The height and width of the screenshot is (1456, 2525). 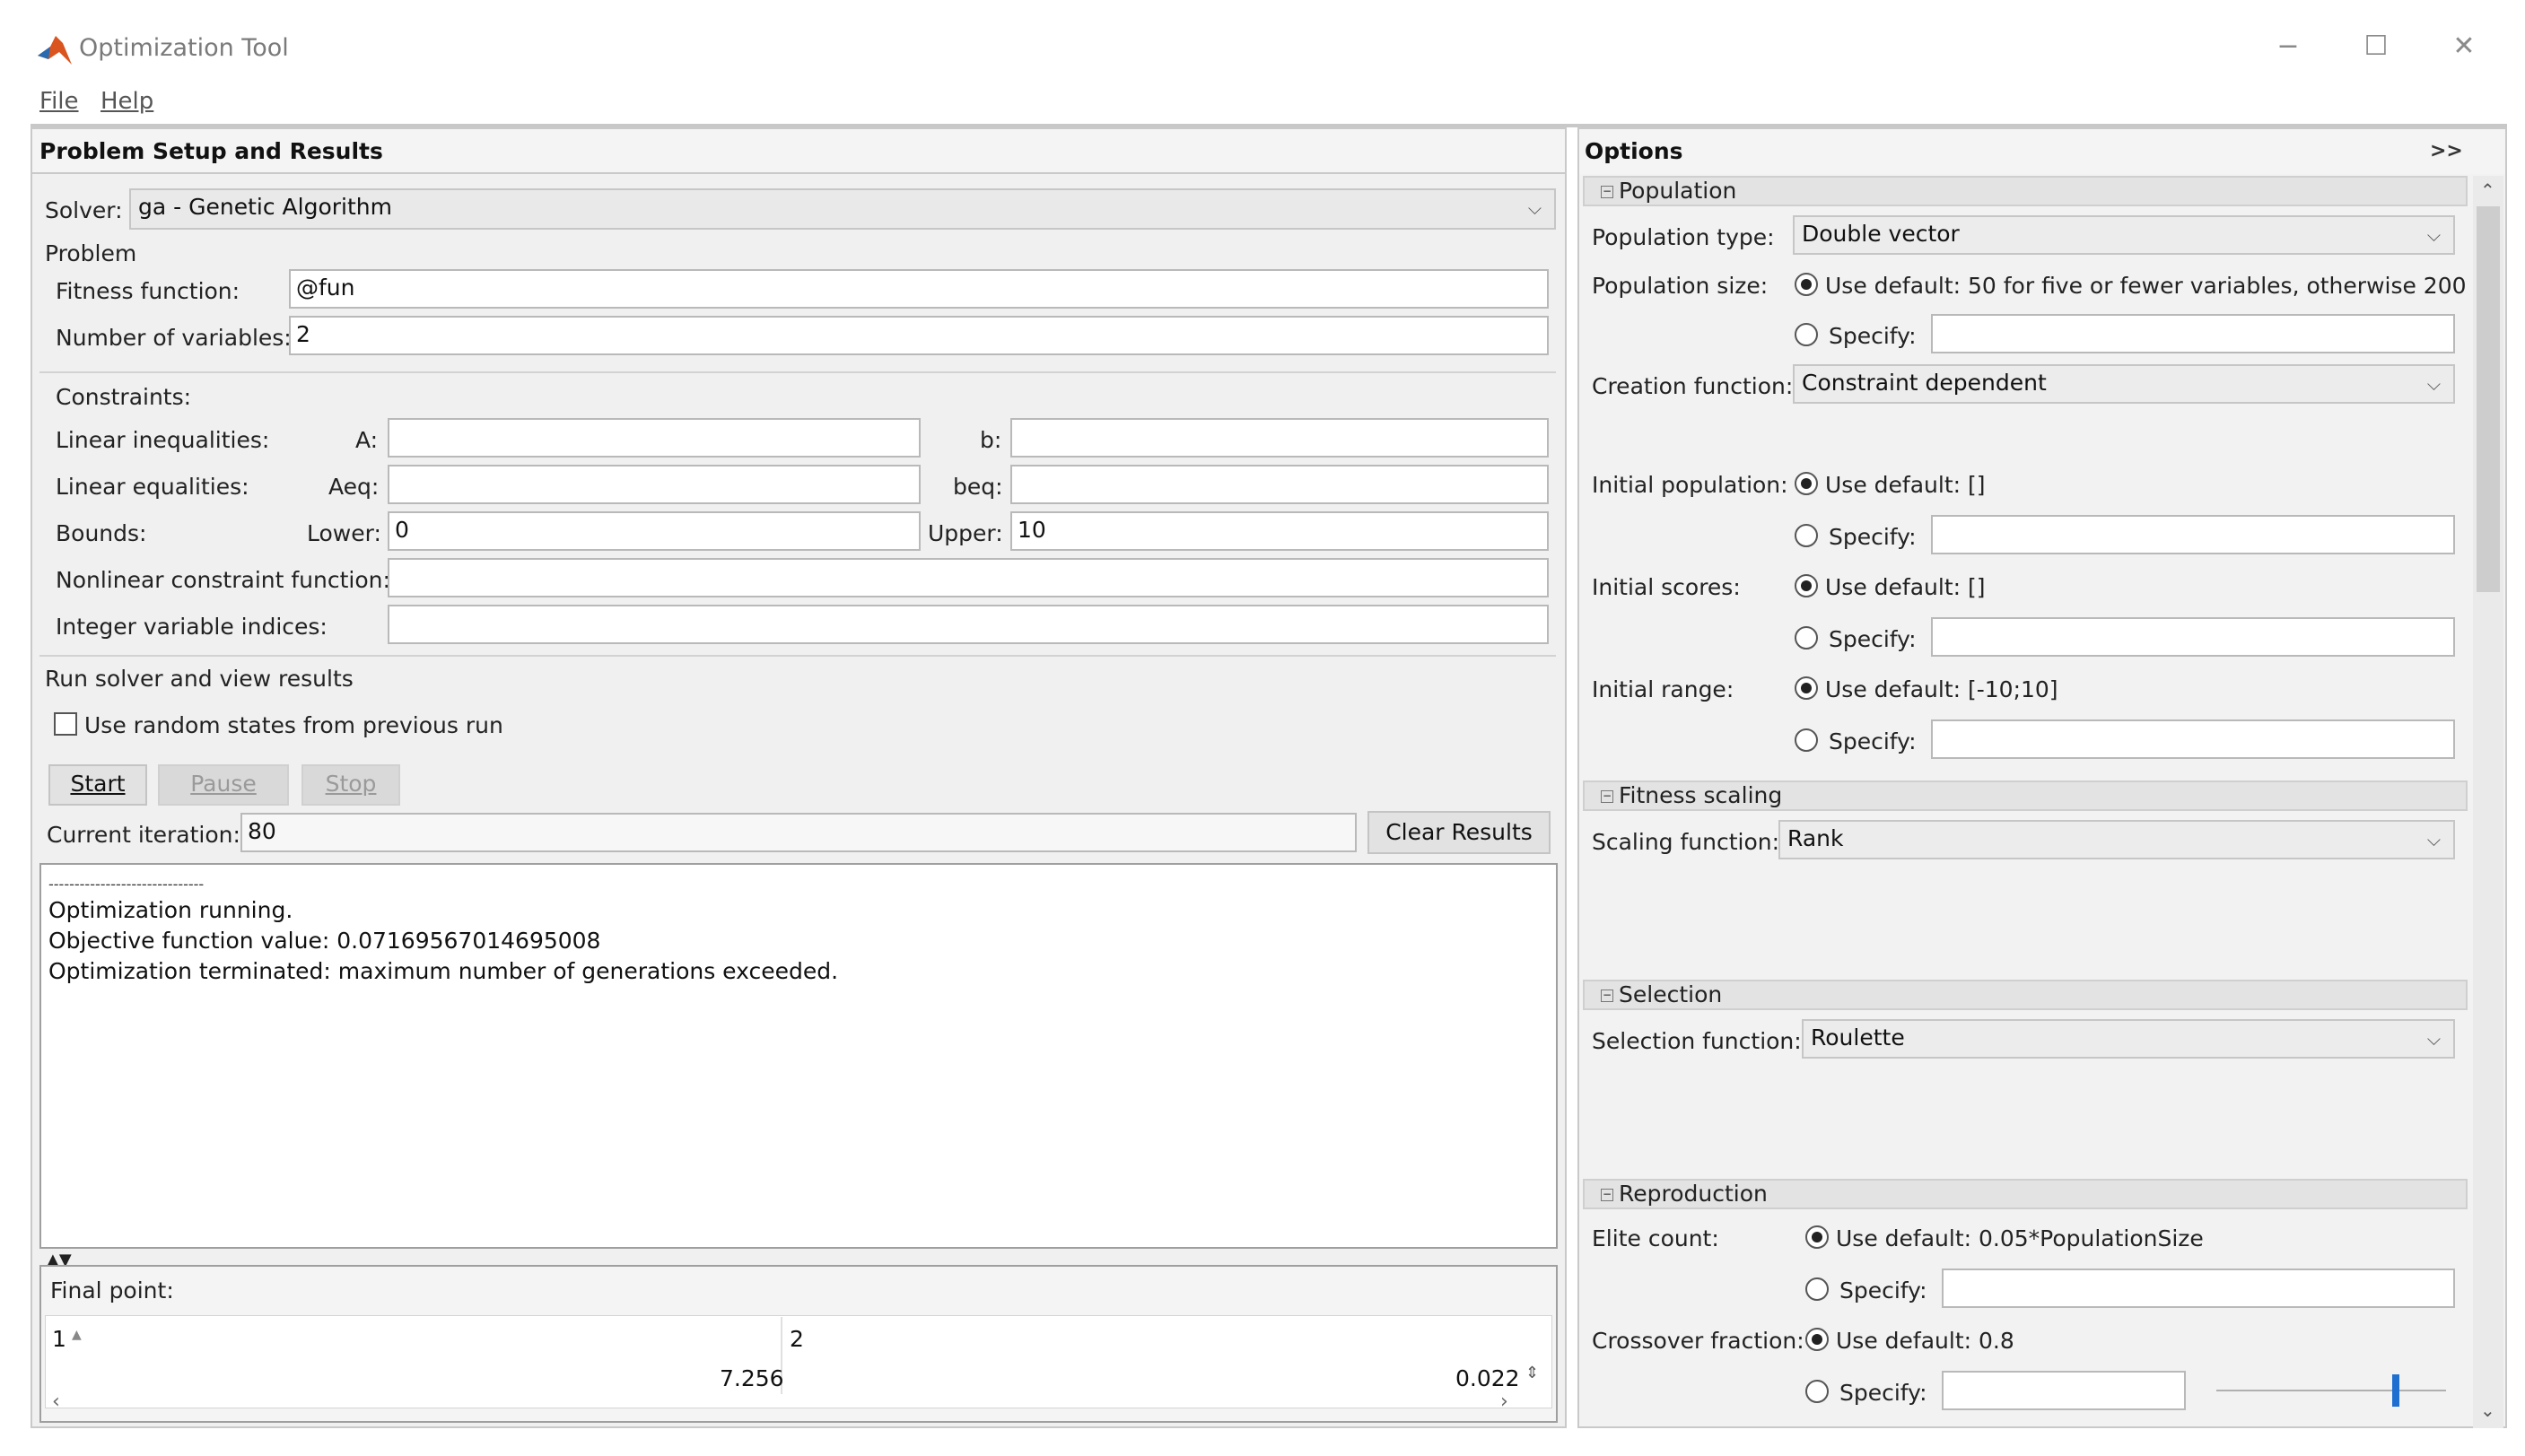 What do you see at coordinates (171, 910) in the screenshot?
I see `output-line: Optimization running.` at bounding box center [171, 910].